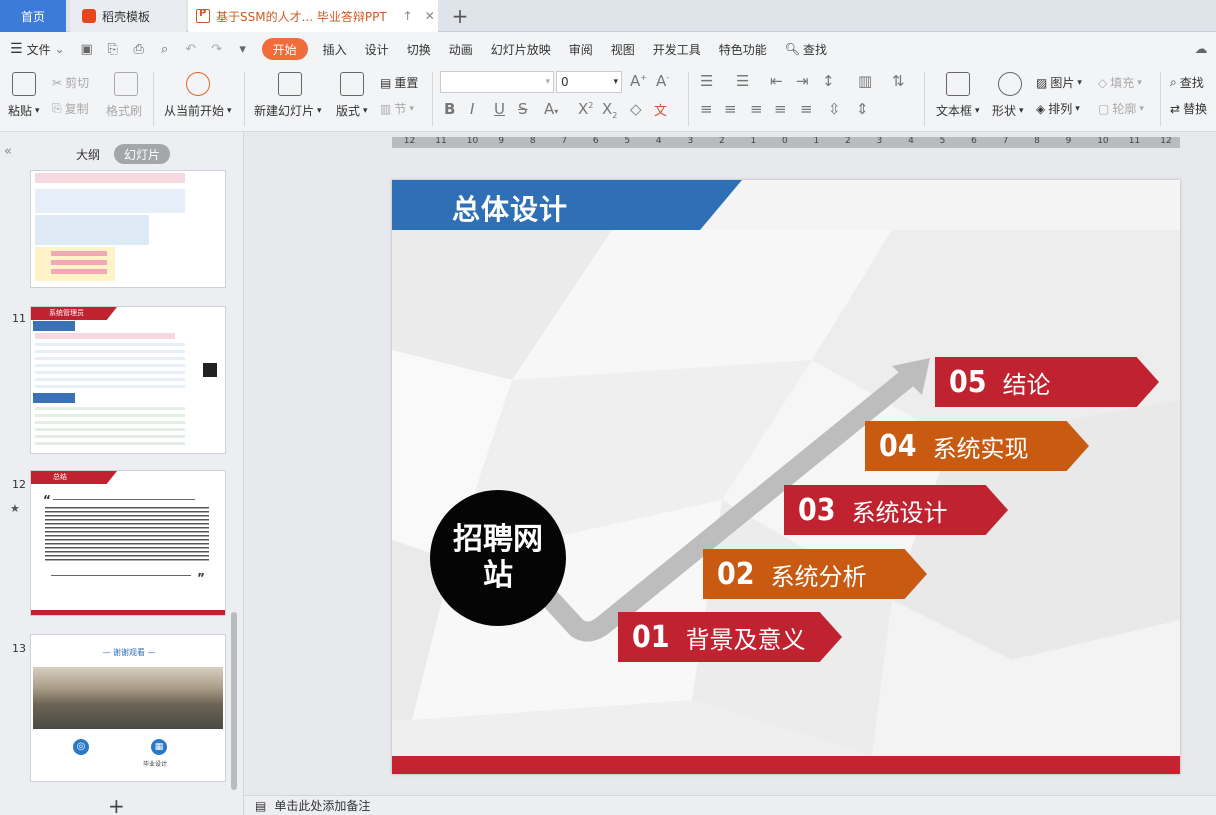 Image resolution: width=1216 pixels, height=815 pixels. I want to click on print-icon: ⎙, so click(139, 49).